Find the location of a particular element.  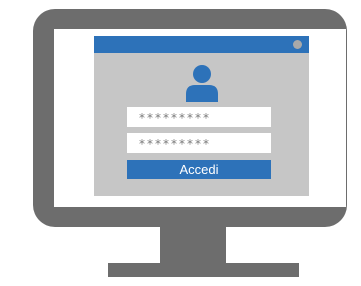

password-field: ********* is located at coordinates (199, 143).